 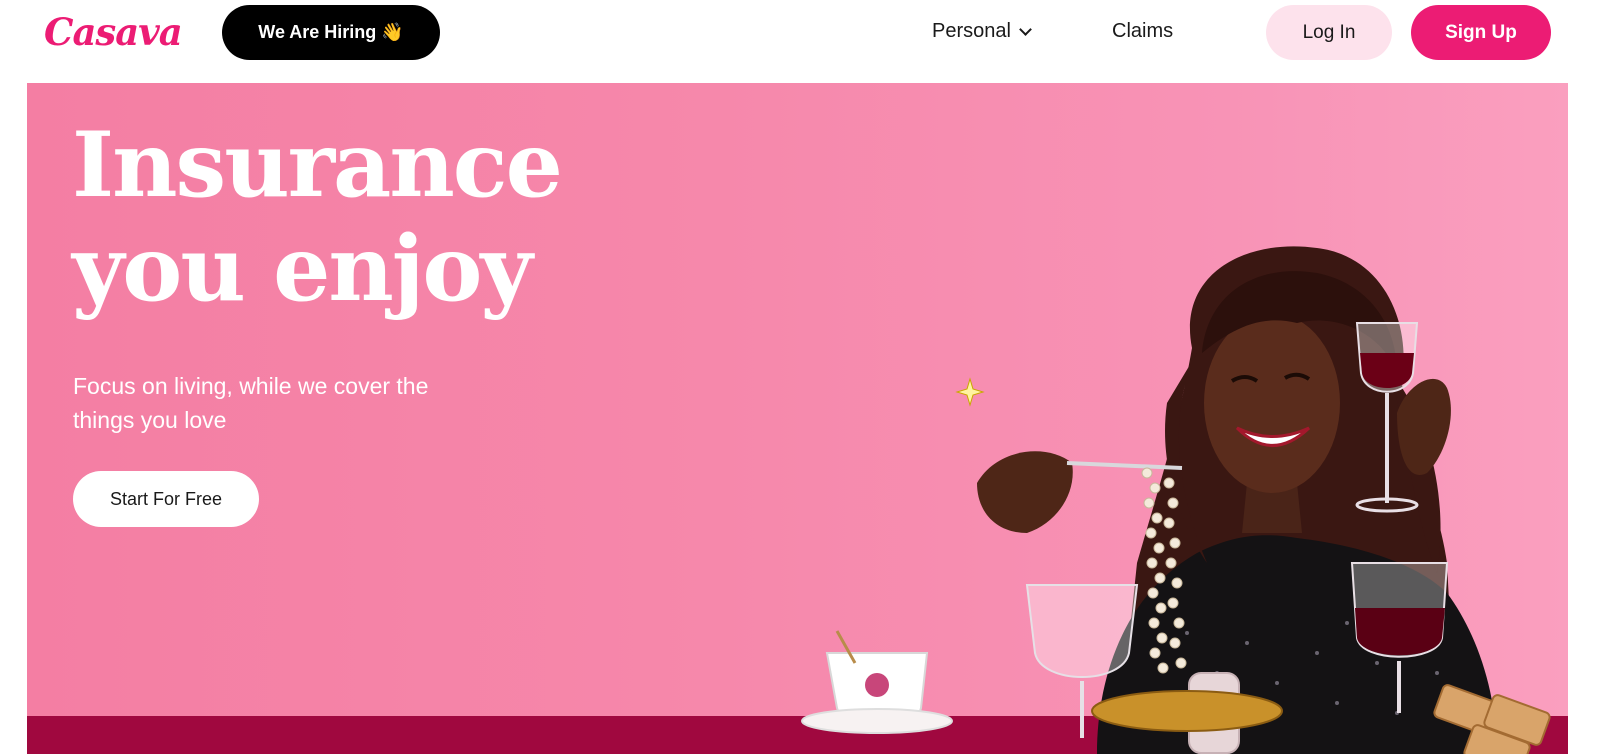 What do you see at coordinates (970, 392) in the screenshot?
I see `sparkle-icon` at bounding box center [970, 392].